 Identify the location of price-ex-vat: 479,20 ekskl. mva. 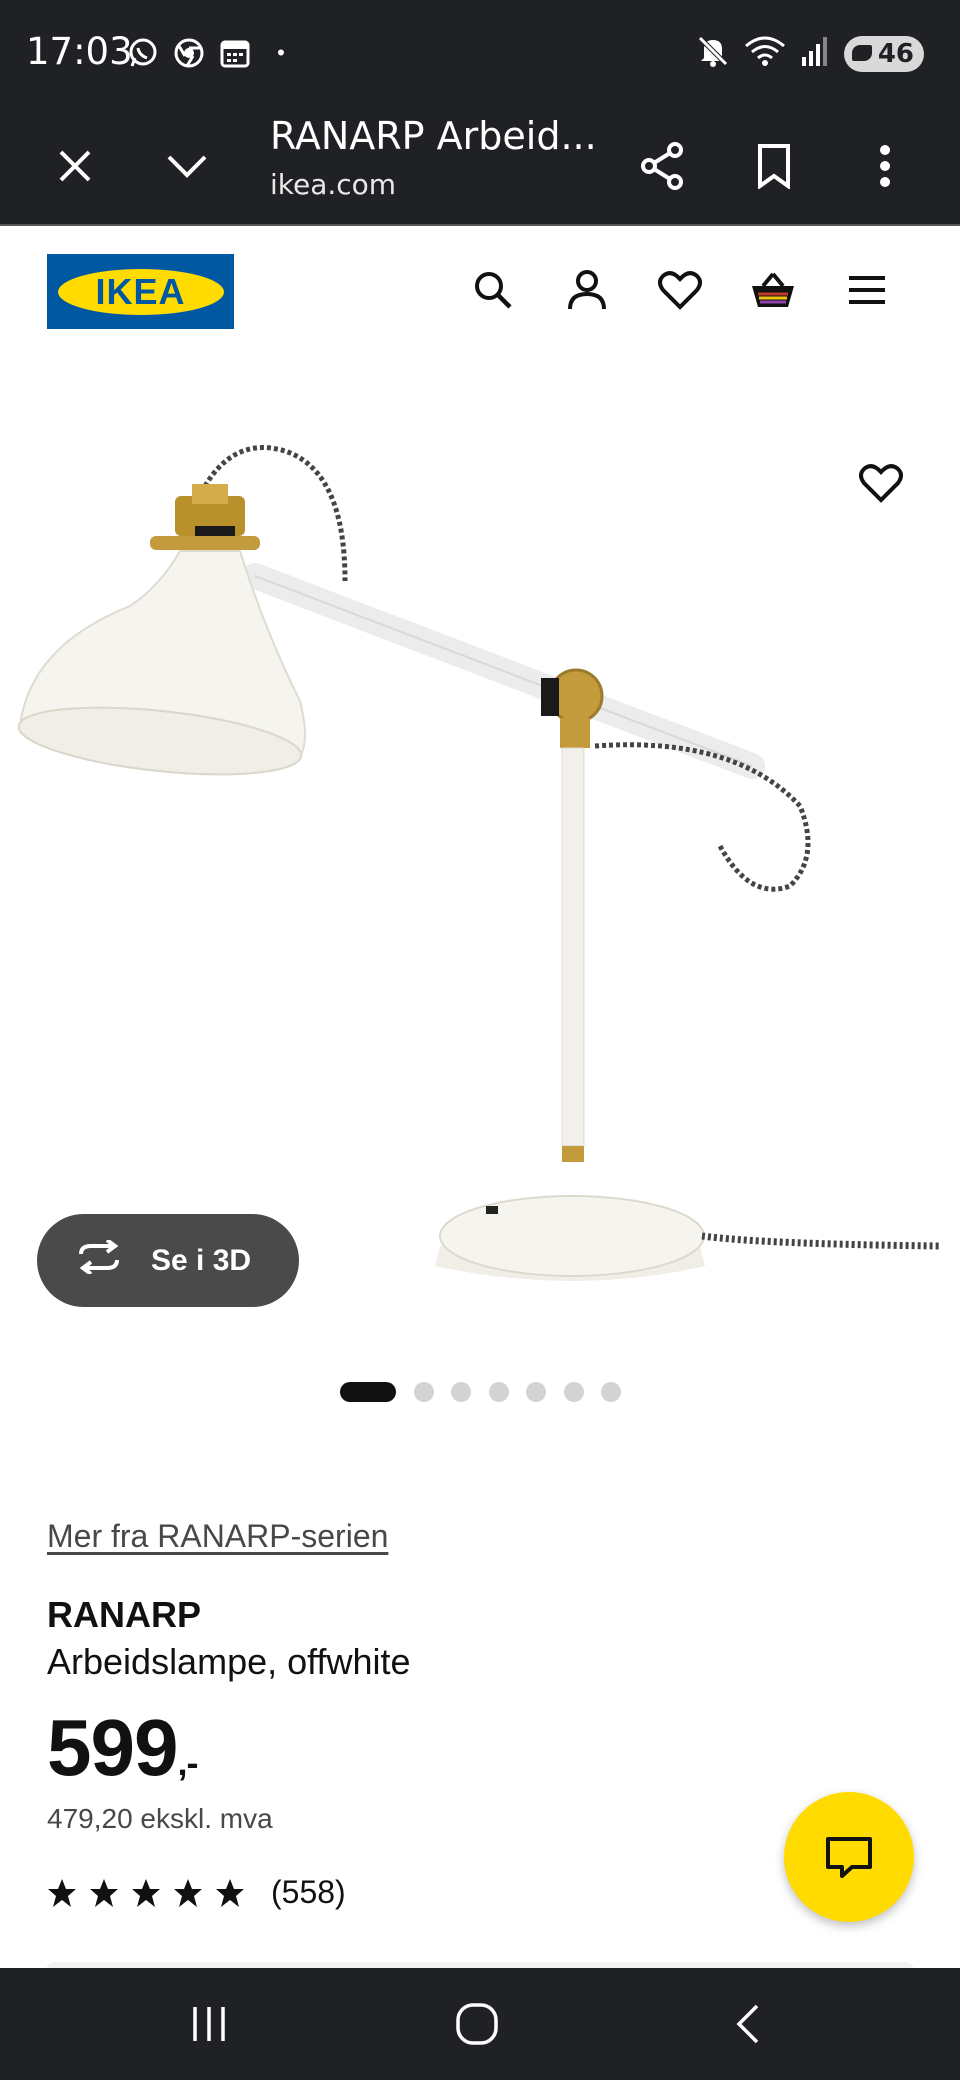
(160, 1818).